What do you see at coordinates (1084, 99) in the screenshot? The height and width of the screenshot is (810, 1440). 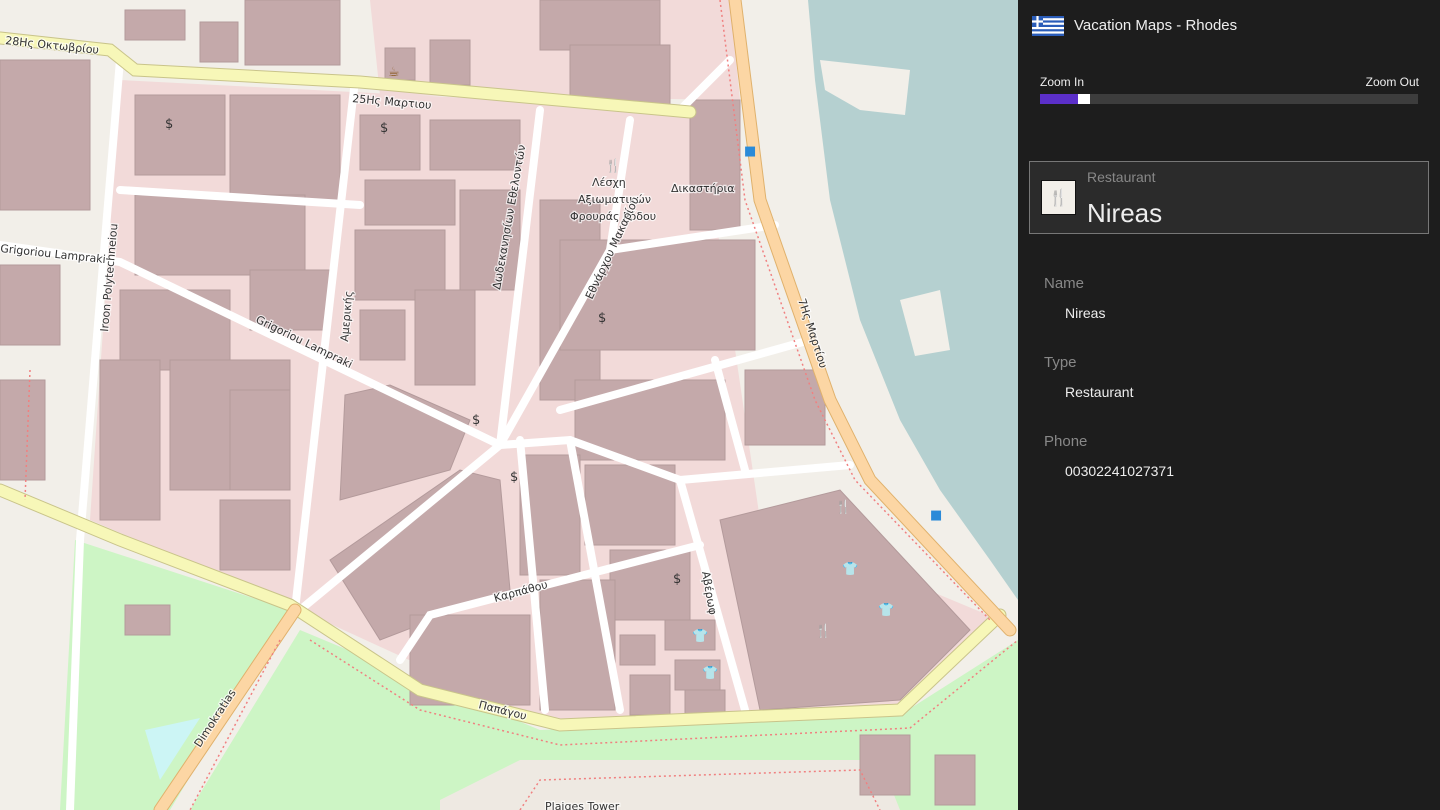 I see `zoom-slider-thumb` at bounding box center [1084, 99].